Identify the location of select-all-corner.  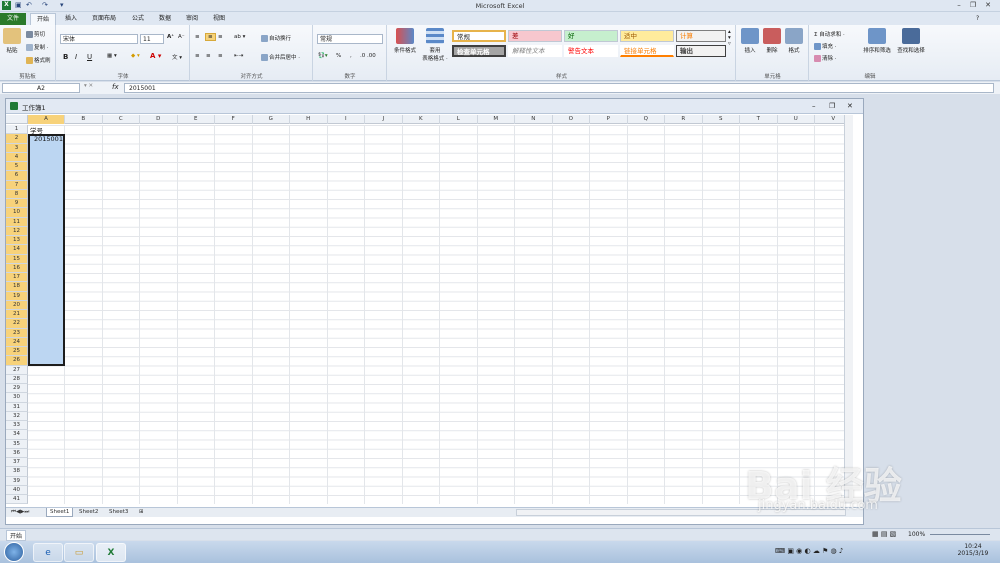
(17, 119).